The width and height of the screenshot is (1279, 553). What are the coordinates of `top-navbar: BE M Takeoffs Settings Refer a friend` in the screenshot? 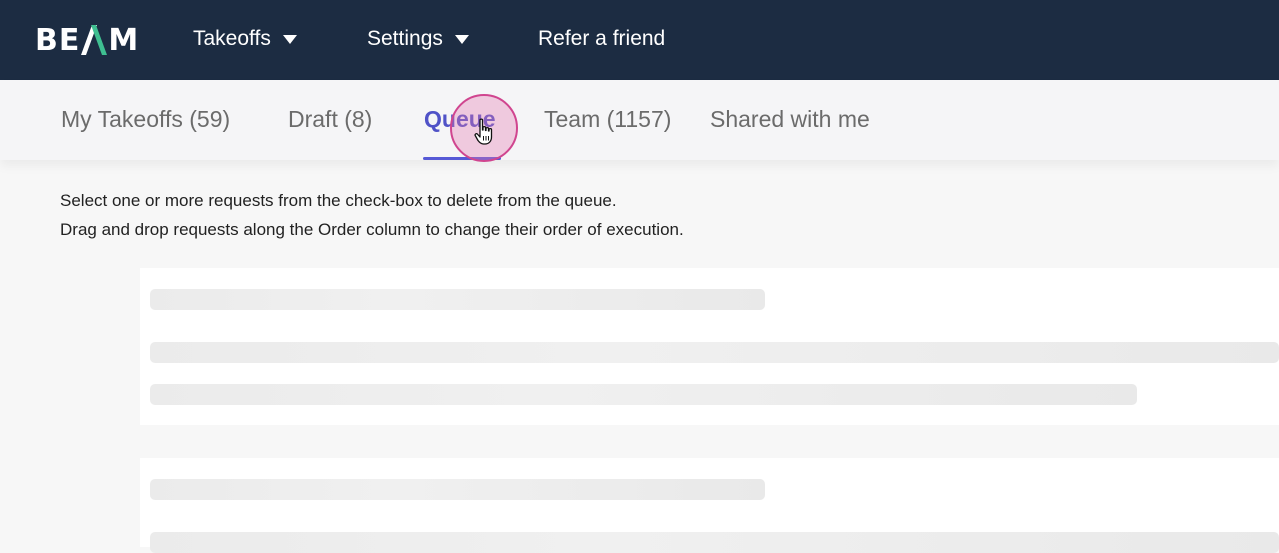 It's located at (639, 40).